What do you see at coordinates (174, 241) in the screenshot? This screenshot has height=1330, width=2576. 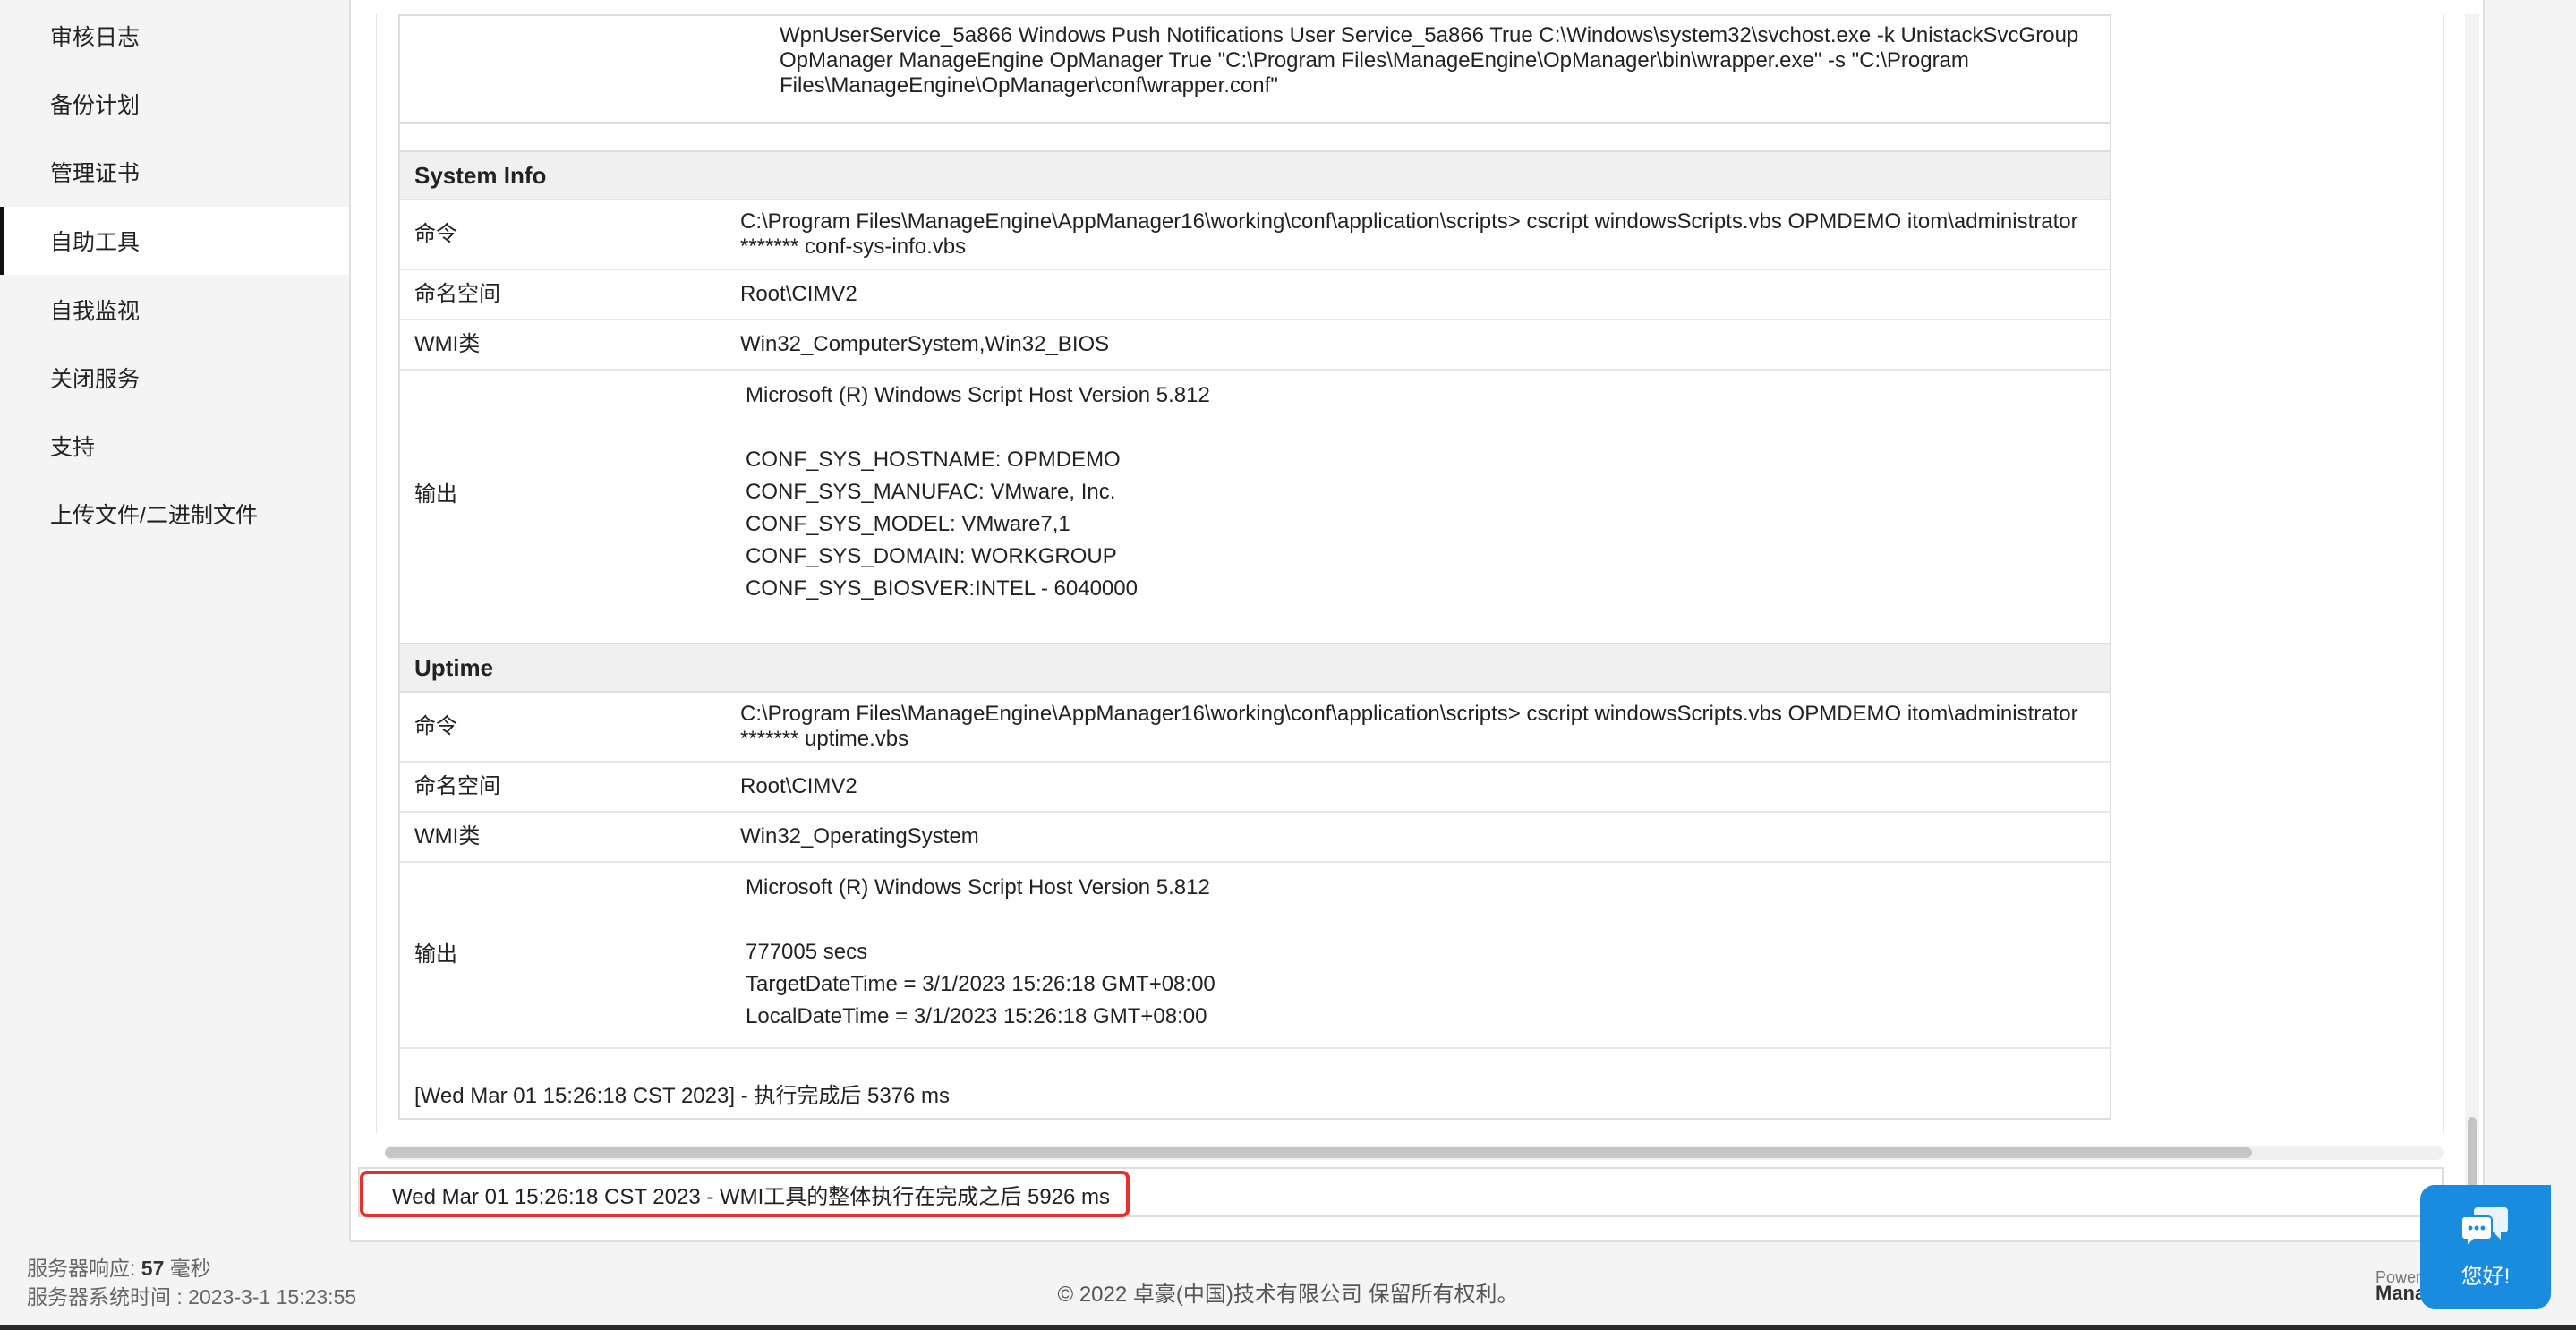 I see `sidebar-item-self-help-tools: 自助工具` at bounding box center [174, 241].